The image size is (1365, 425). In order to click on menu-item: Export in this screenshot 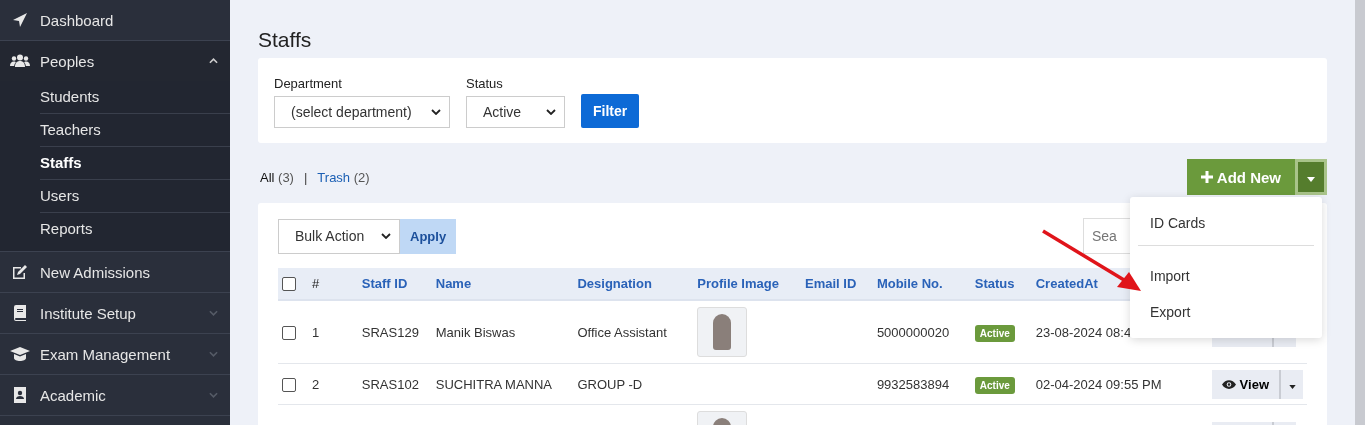, I will do `click(1226, 312)`.